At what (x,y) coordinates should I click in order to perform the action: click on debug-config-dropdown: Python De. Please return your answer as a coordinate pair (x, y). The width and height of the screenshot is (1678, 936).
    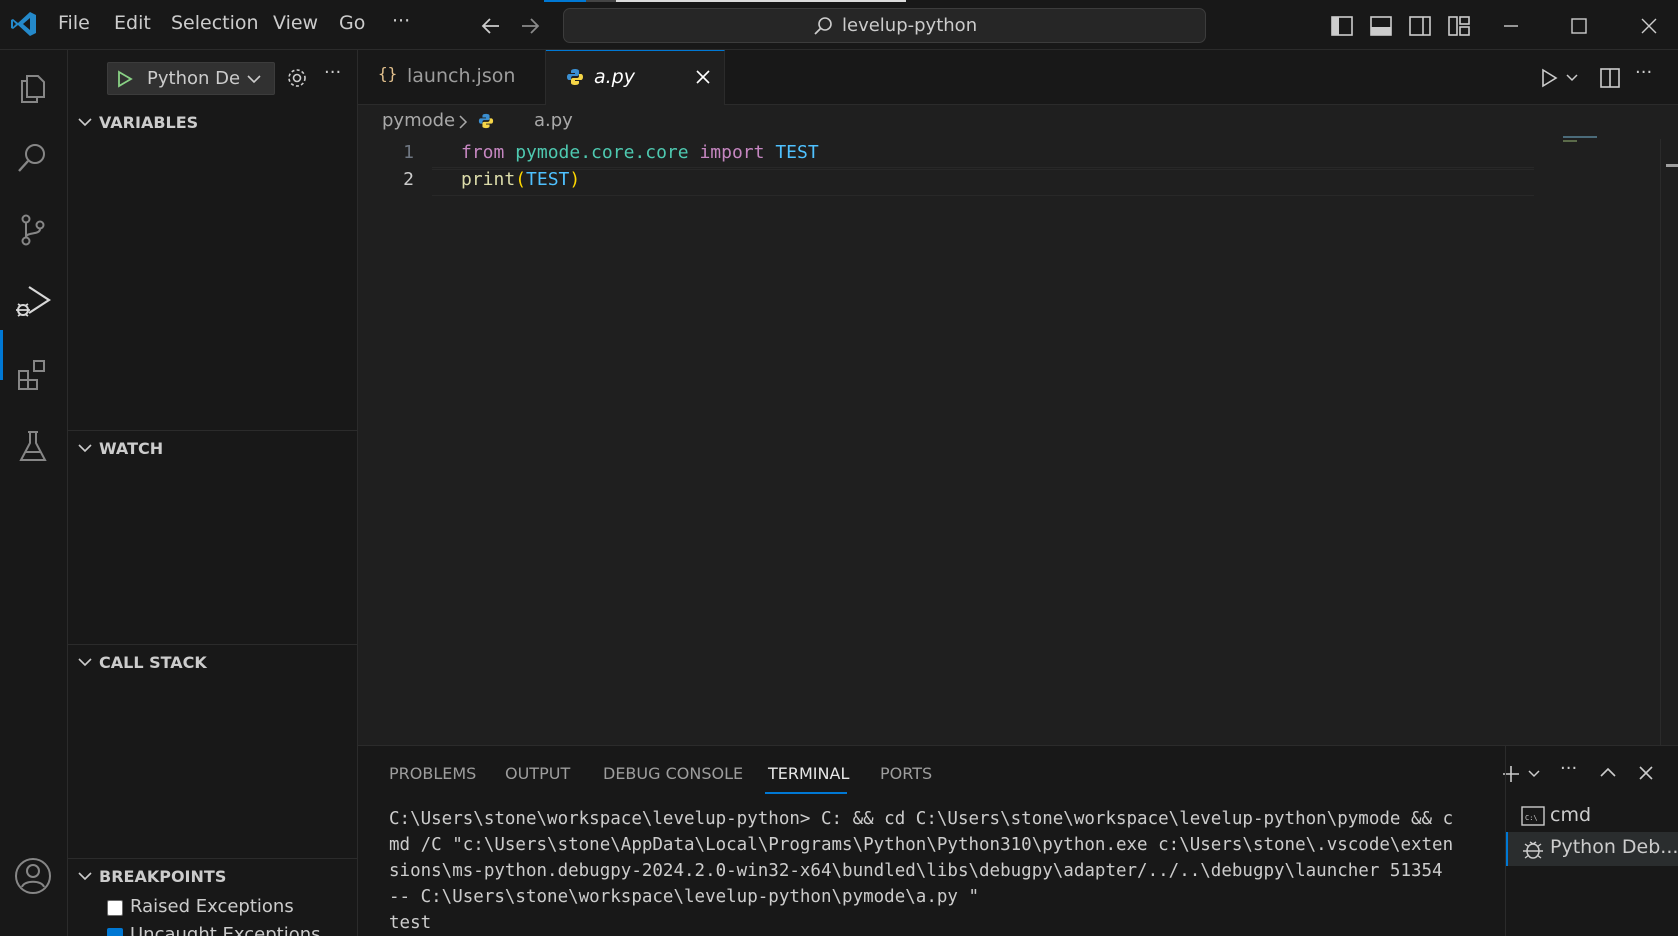
    Looking at the image, I should click on (191, 78).